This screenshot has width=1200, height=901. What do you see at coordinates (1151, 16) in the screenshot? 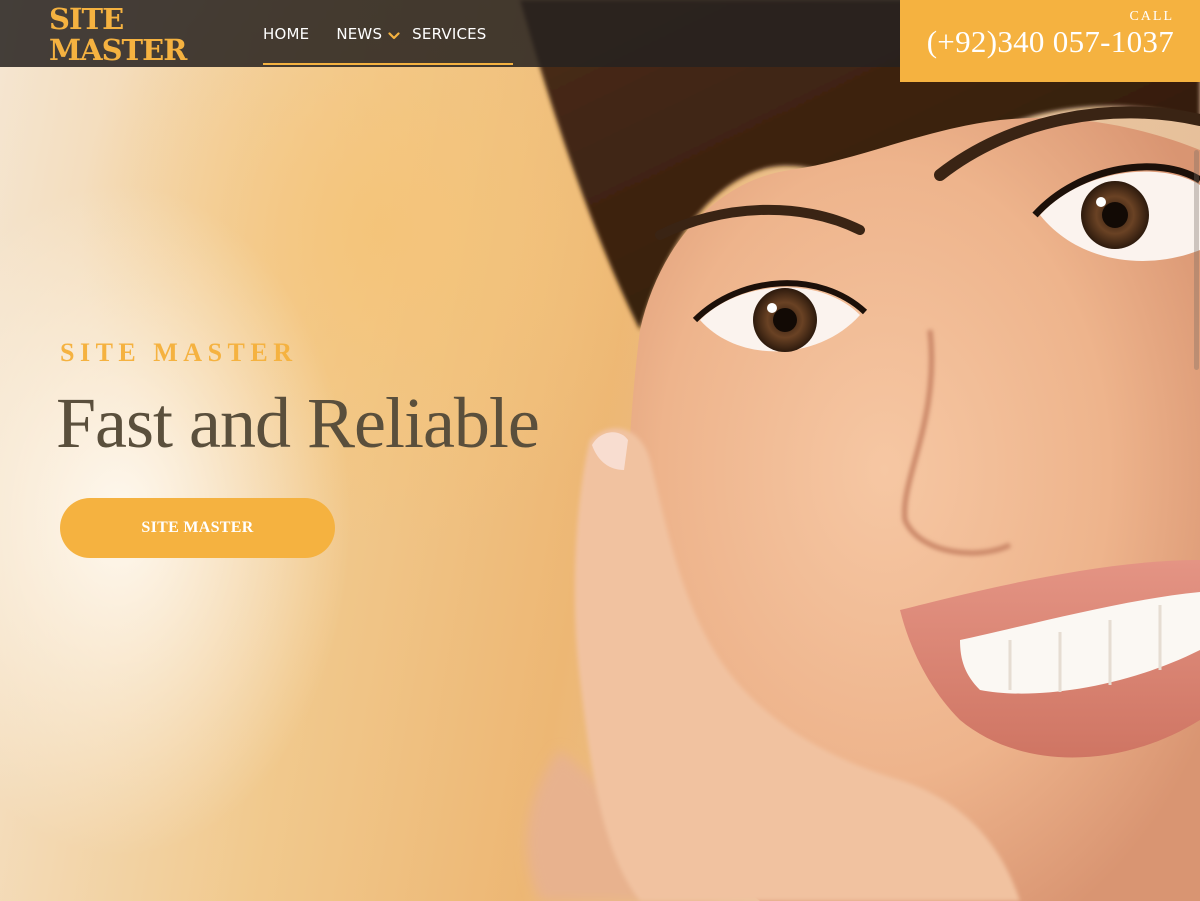
I see `call-label: CALL` at bounding box center [1151, 16].